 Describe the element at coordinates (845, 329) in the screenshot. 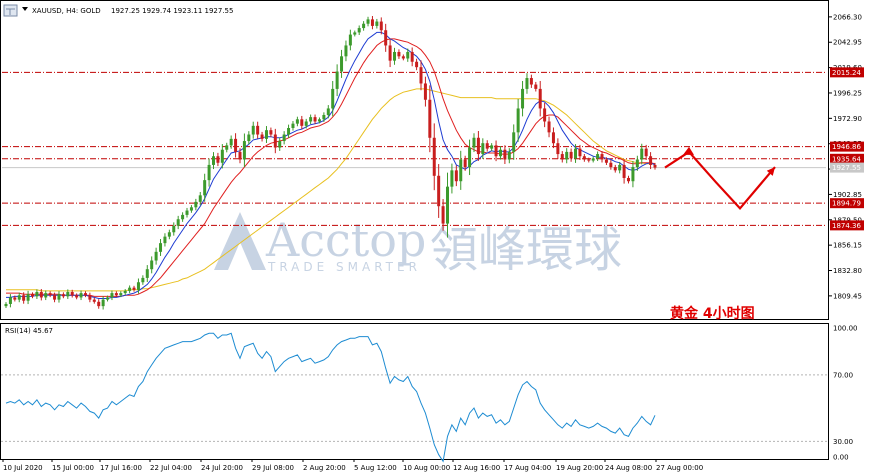

I see `rsi-tick-label: 100.00` at that location.